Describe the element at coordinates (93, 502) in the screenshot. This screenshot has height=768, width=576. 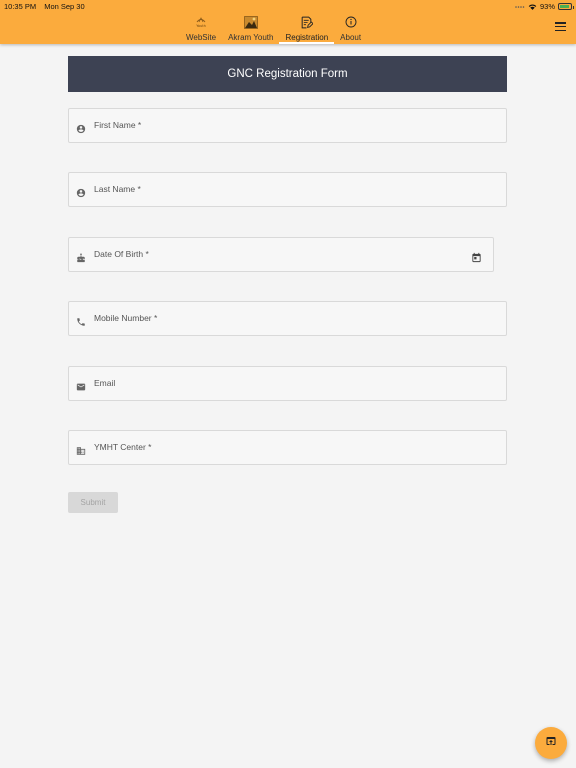
I see `submit-button: Submit` at that location.